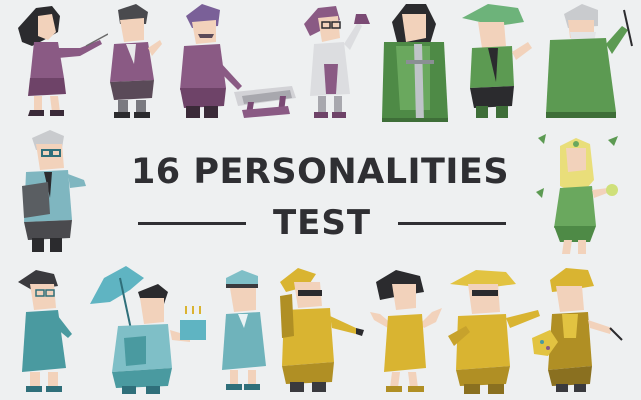 The width and height of the screenshot is (641, 400). I want to click on sentinel-logistician-figure, so click(54, 191).